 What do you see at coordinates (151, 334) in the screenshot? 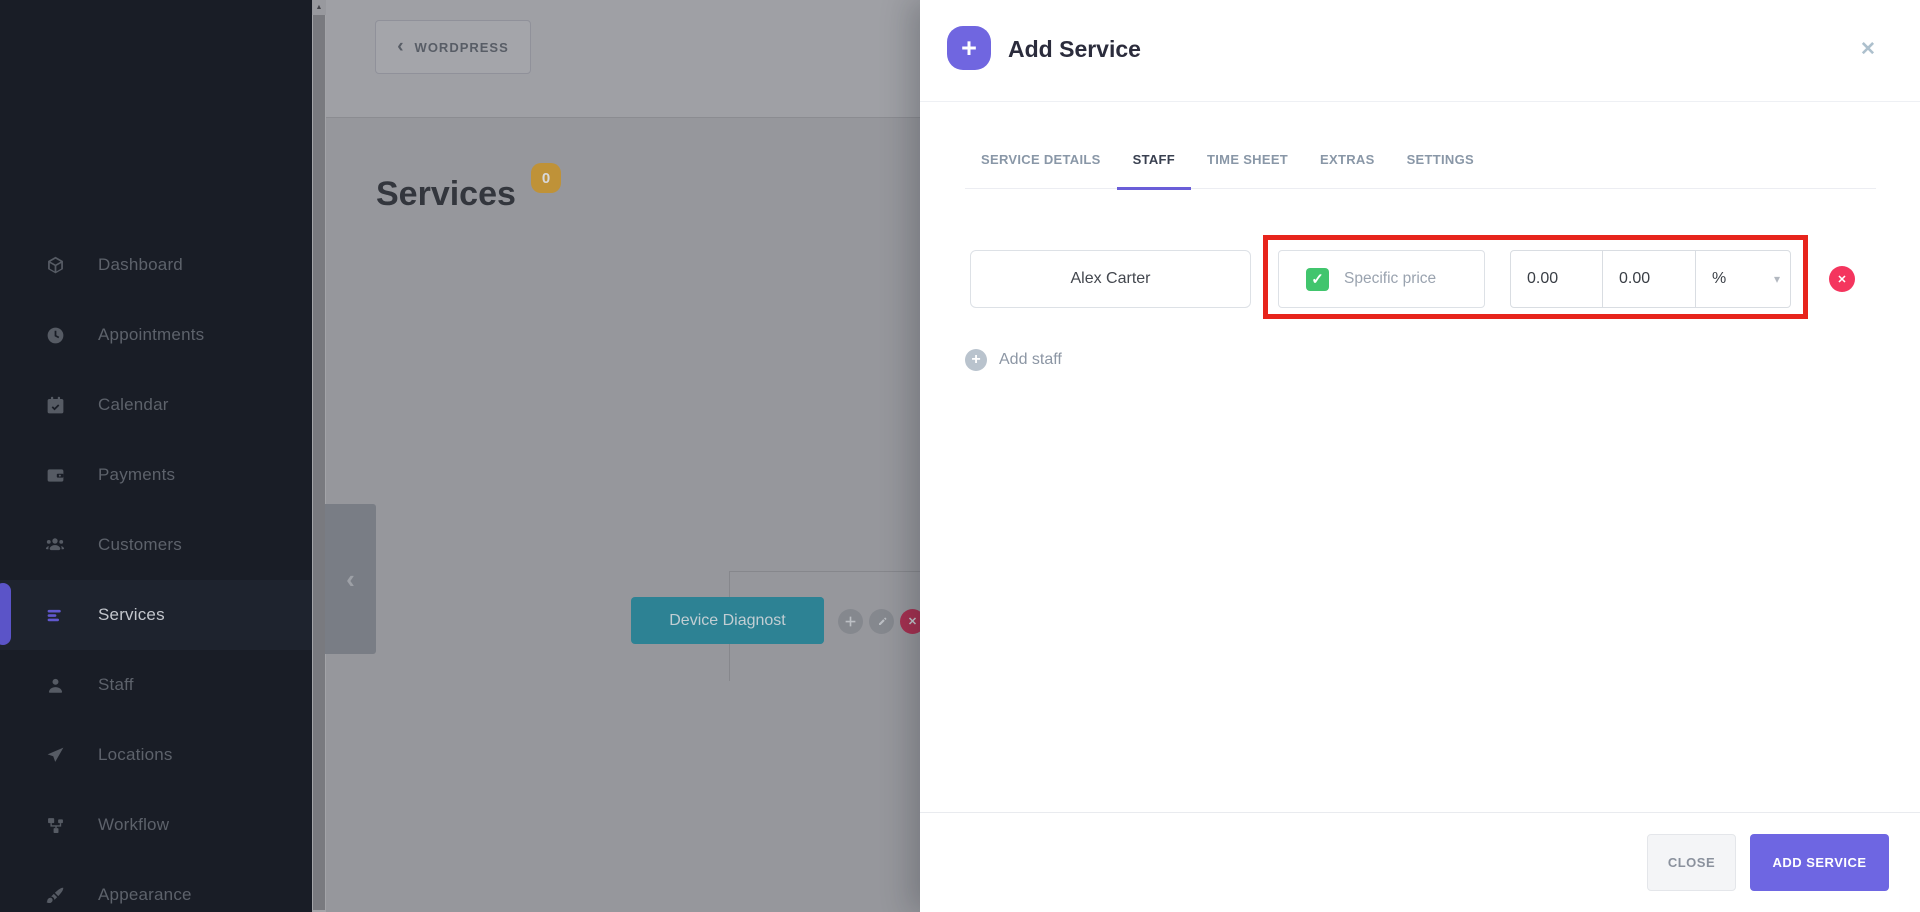
I see `sidebar-item-label: Appointments` at bounding box center [151, 334].